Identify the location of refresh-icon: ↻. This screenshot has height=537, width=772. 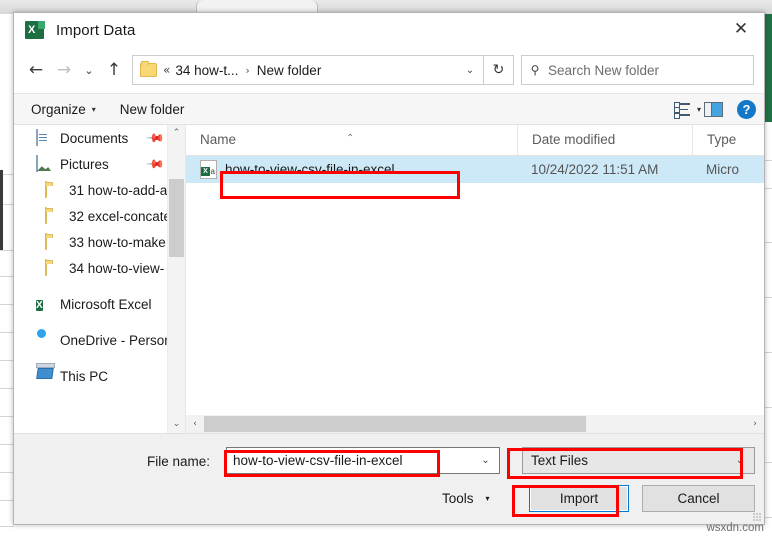
(499, 70).